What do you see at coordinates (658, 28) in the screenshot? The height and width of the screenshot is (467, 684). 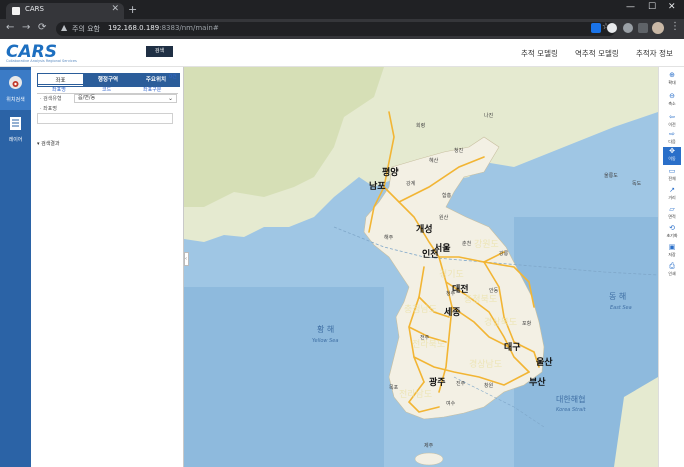 I see `profile-avatar` at bounding box center [658, 28].